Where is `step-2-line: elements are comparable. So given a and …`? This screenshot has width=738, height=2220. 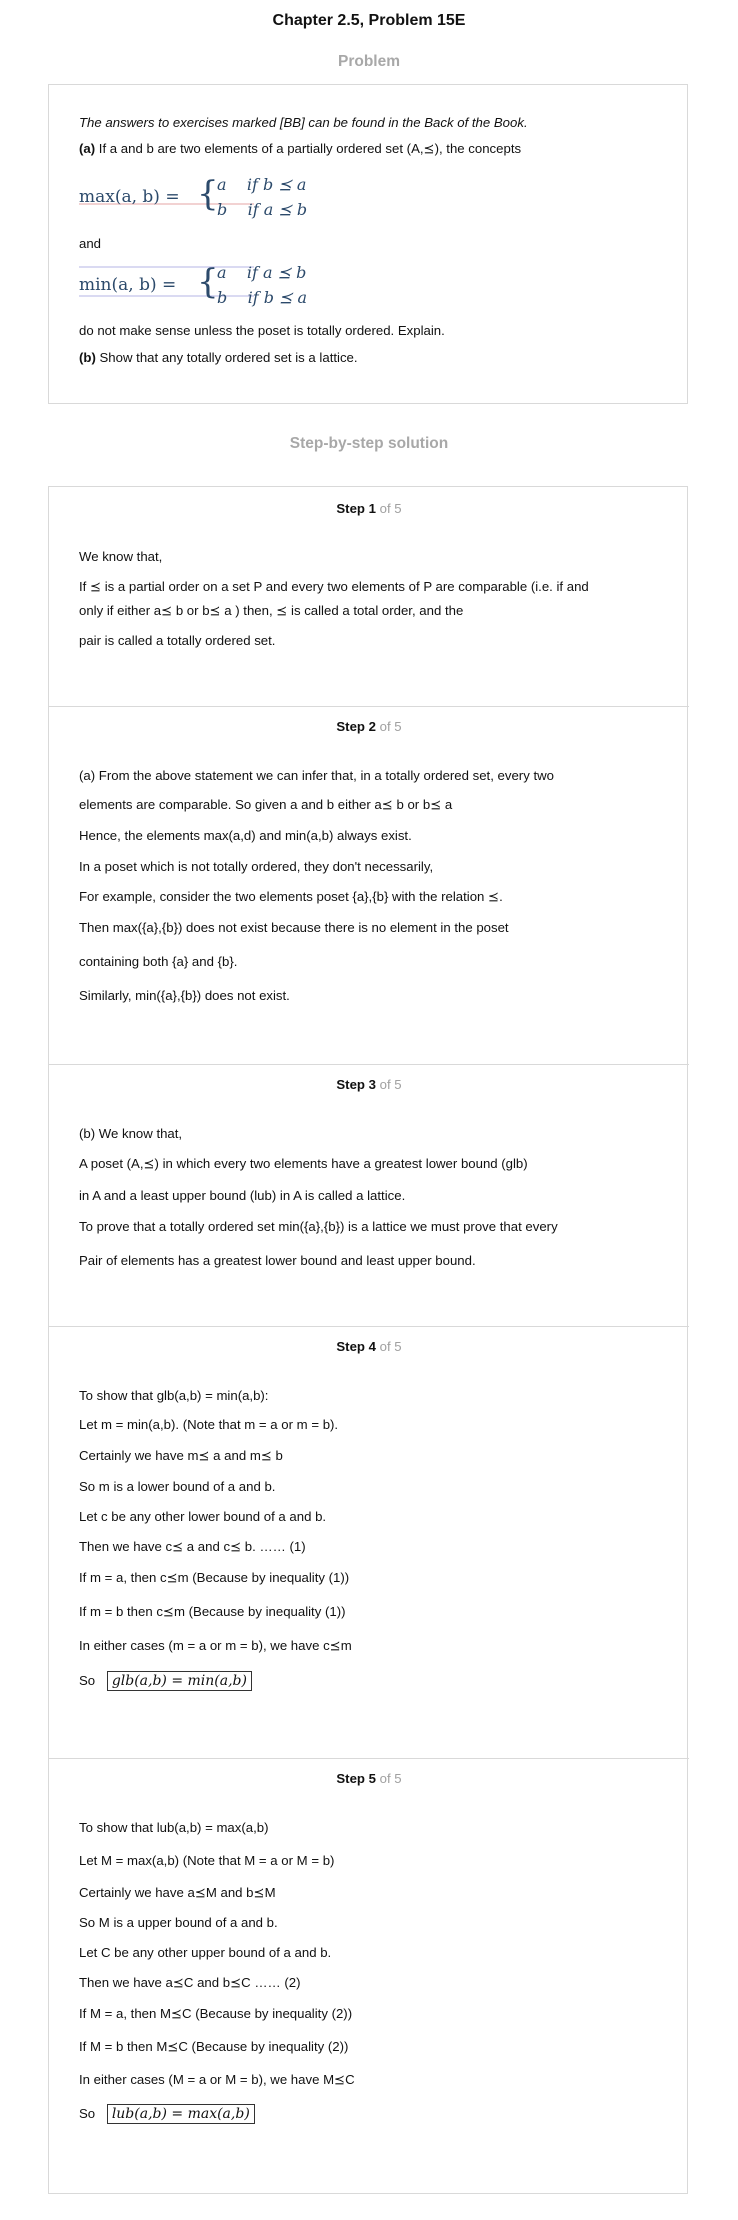 step-2-line: elements are comparable. So given a and … is located at coordinates (266, 804).